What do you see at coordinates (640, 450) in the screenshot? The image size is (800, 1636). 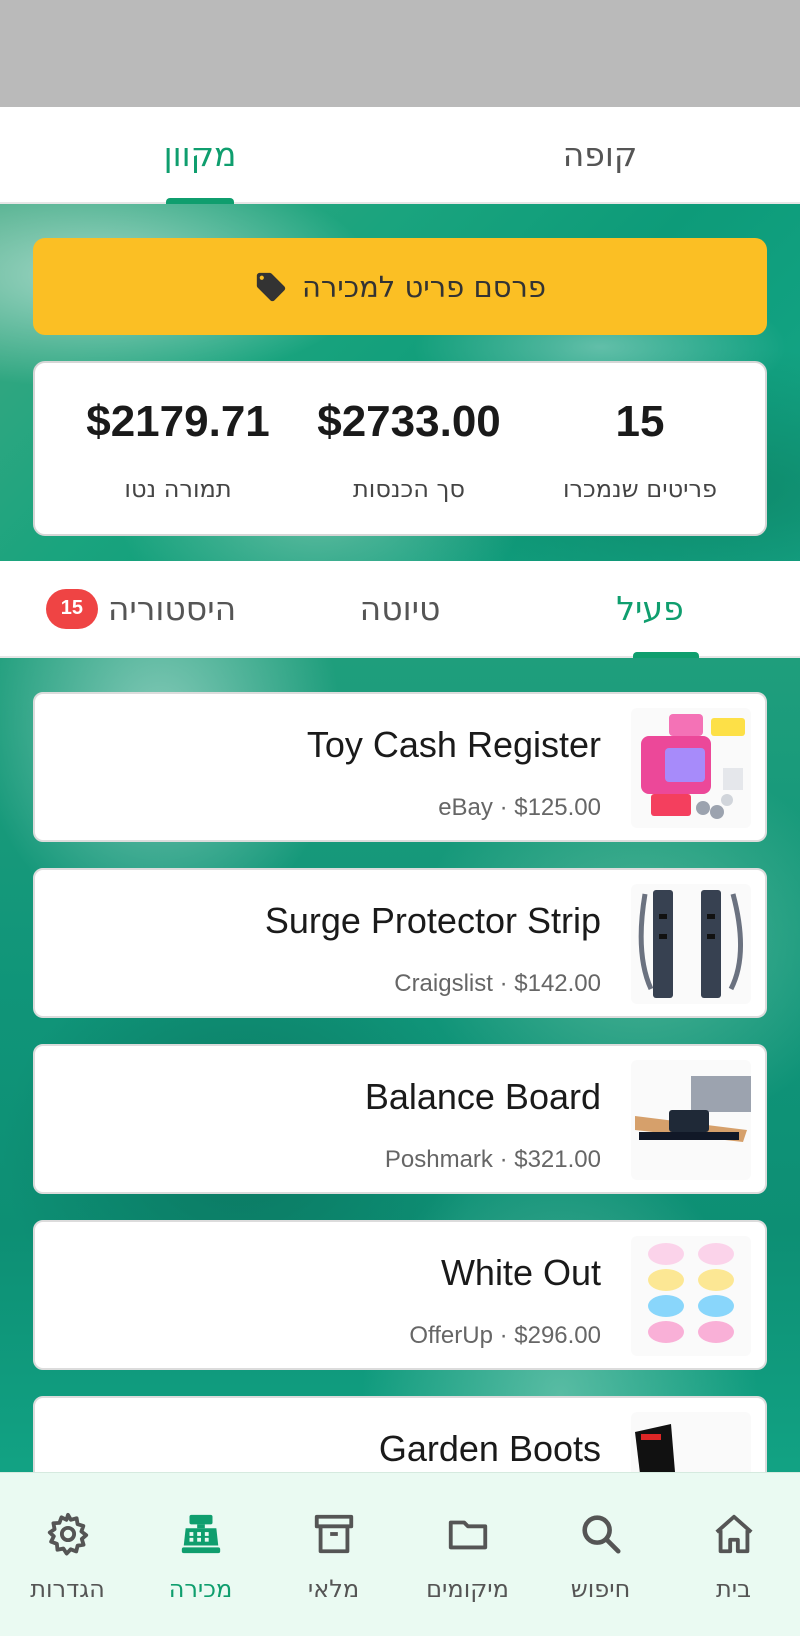 I see `stat-items-sold: 15 פריטים שנמכרו` at bounding box center [640, 450].